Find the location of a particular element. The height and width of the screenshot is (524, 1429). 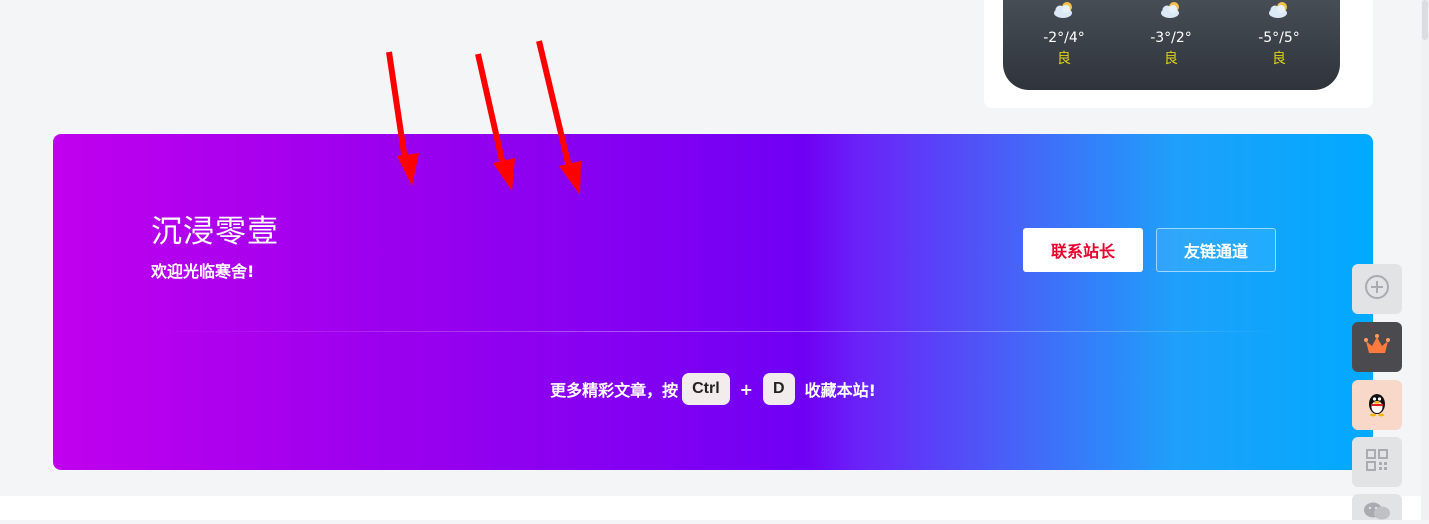

forecast-day: -2°/4° 良 is located at coordinates (1064, 34).